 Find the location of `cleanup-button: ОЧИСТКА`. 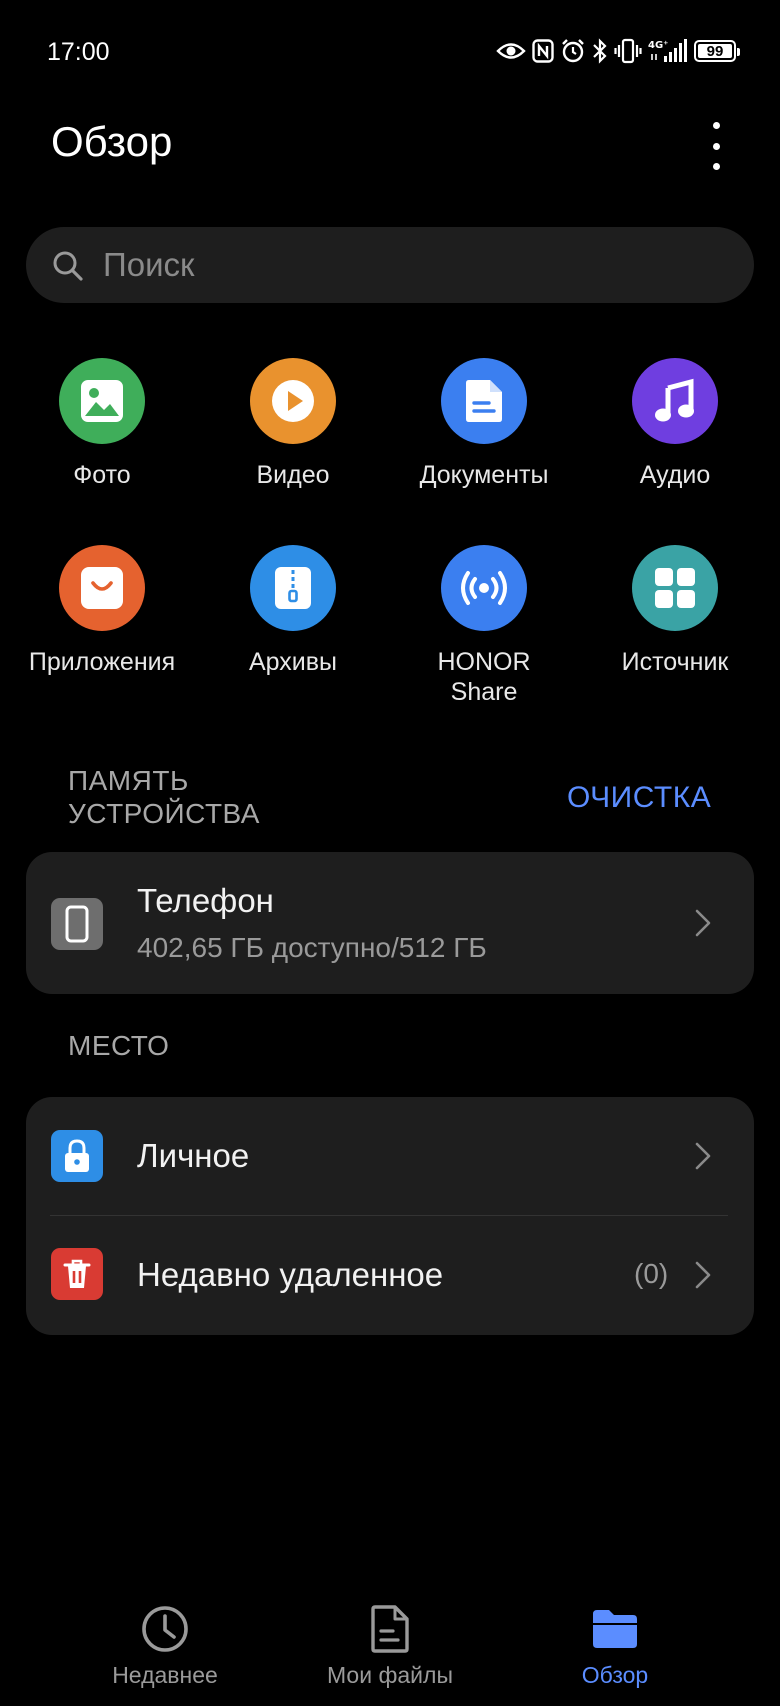

cleanup-button: ОЧИСТКА is located at coordinates (639, 798).